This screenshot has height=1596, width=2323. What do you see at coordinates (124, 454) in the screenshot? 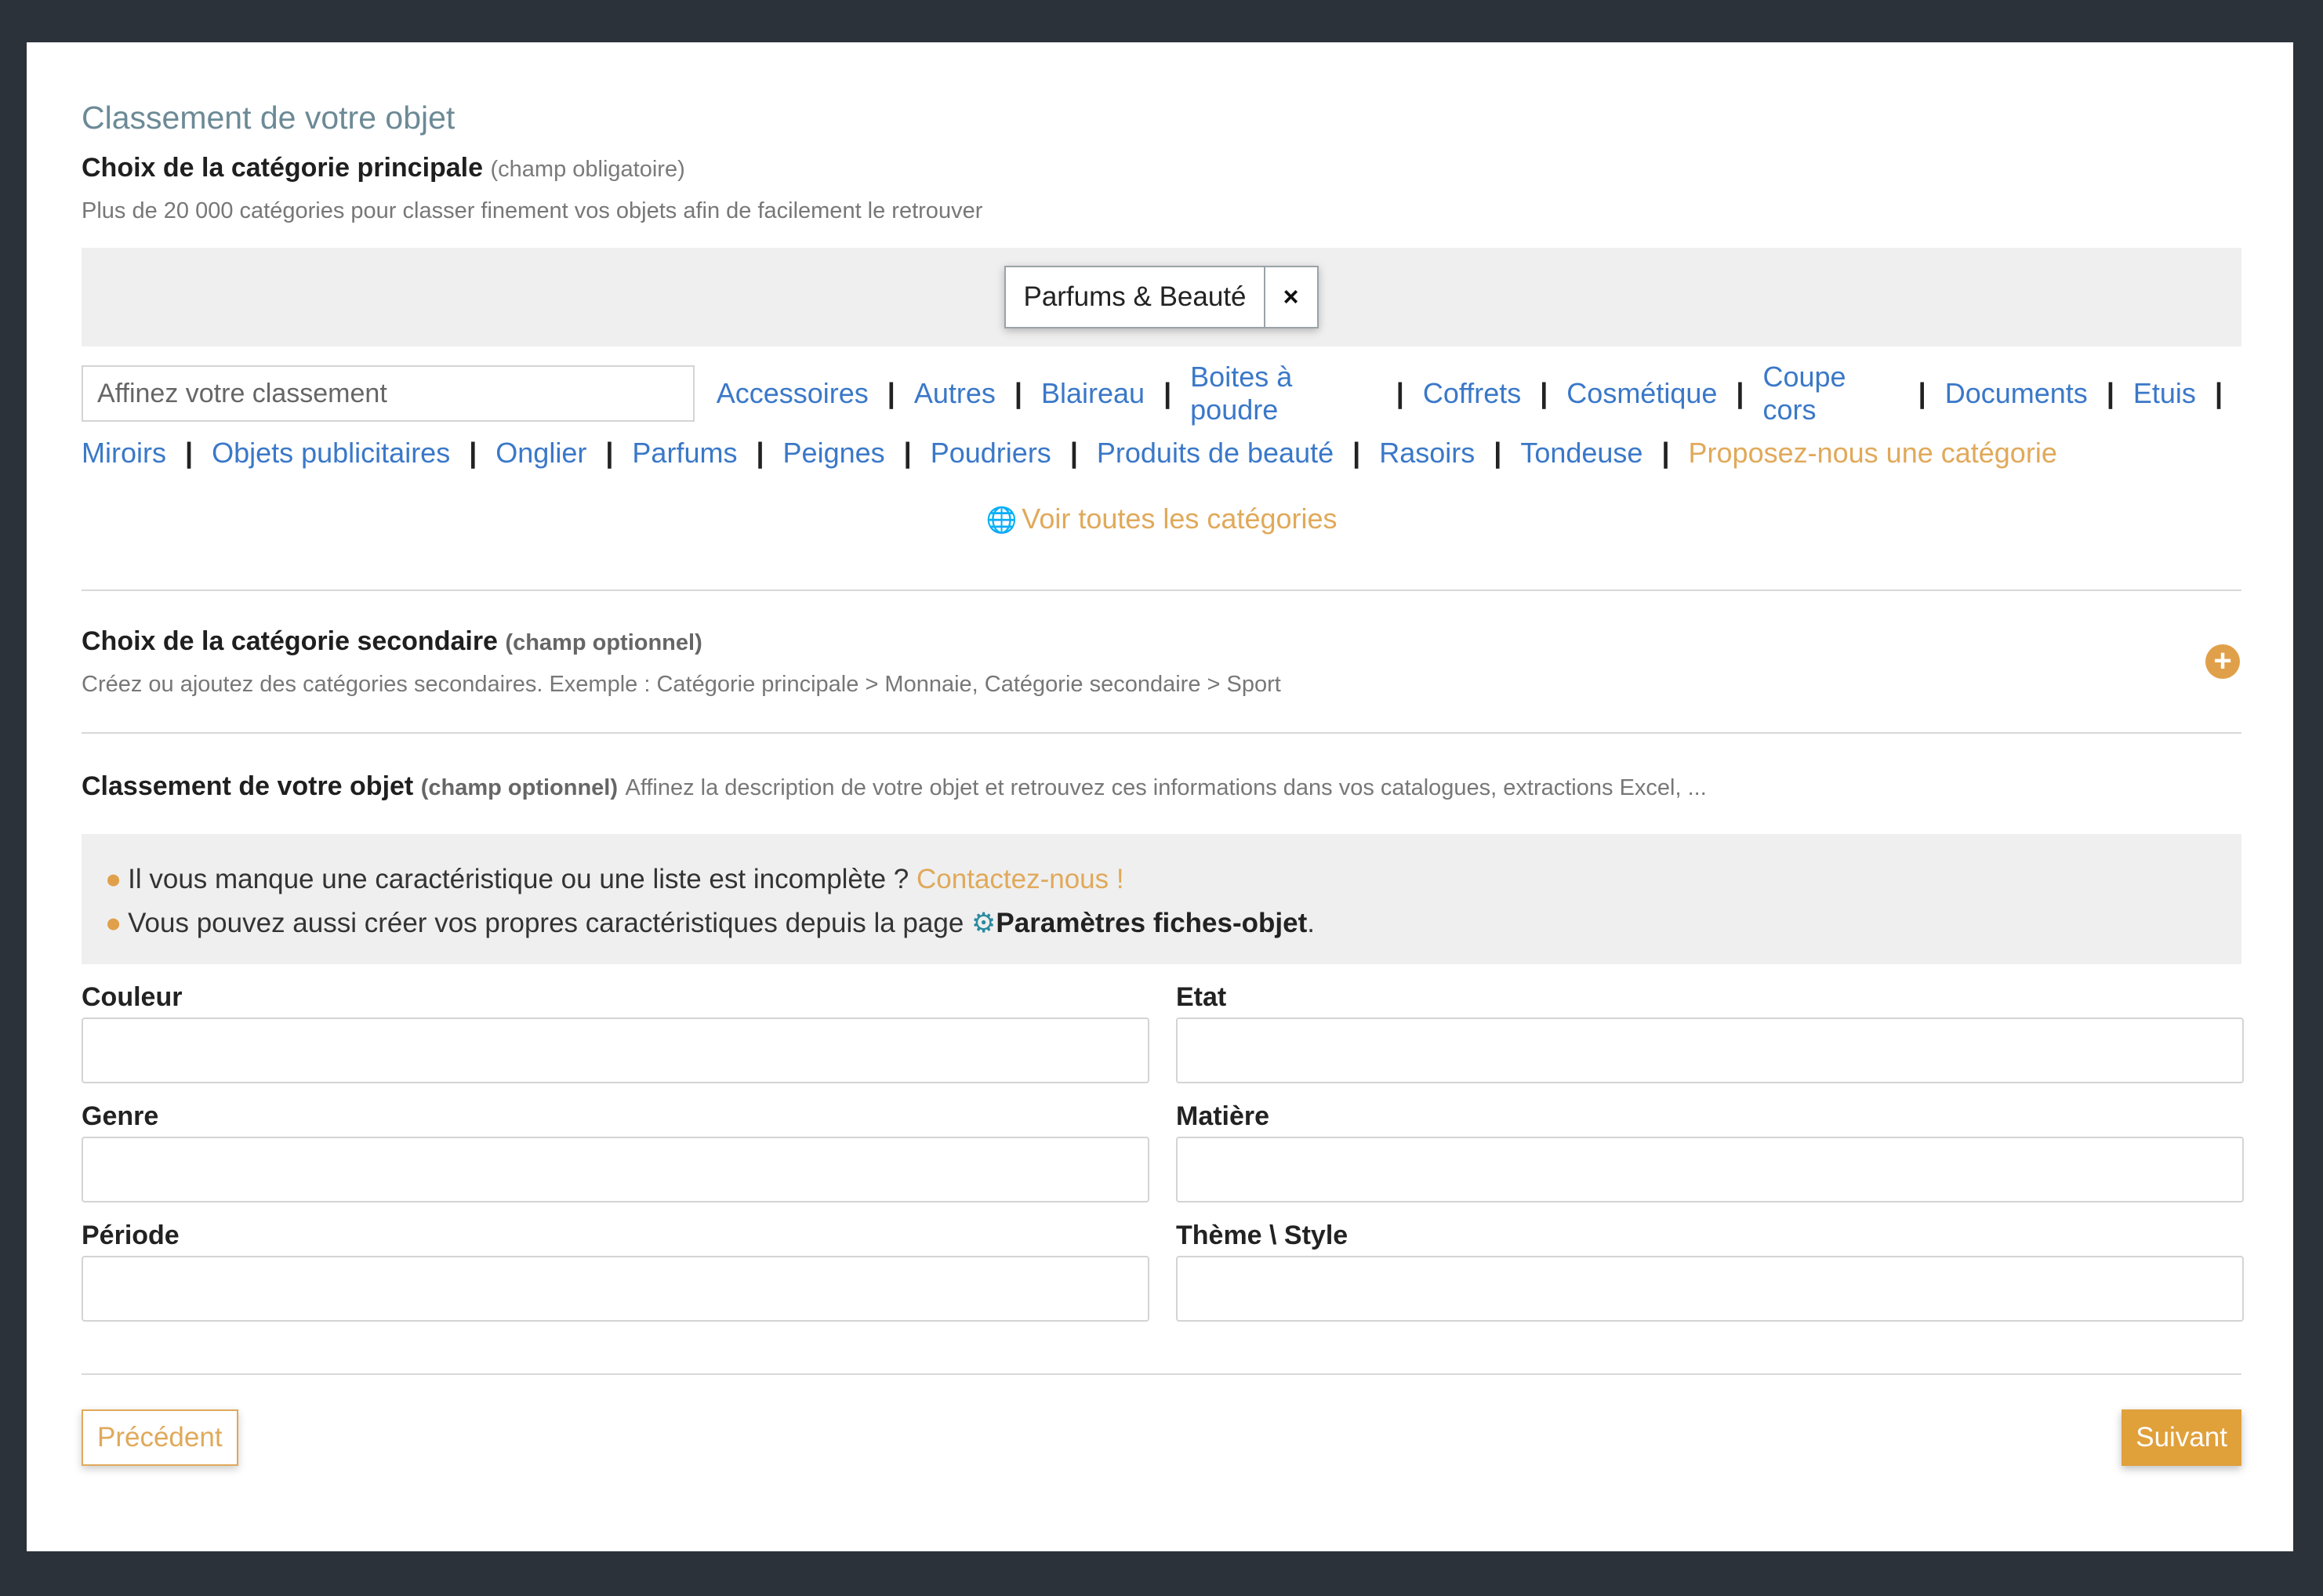
I see `category-link-miroirs: Miroirs` at bounding box center [124, 454].